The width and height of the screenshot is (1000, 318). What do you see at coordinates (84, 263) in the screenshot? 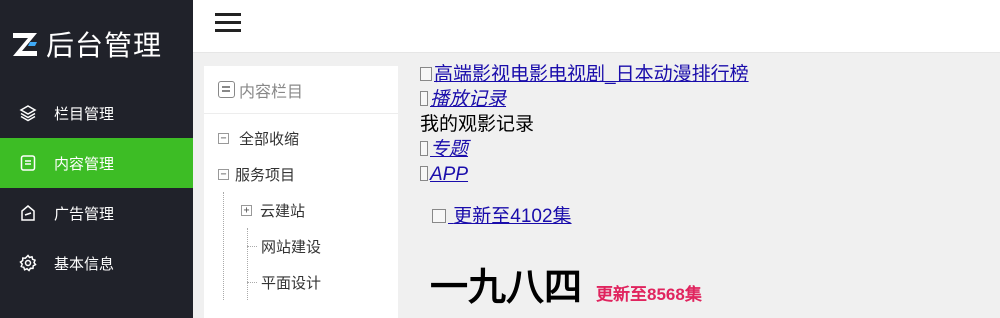
I see `sidebar-item-label: 基本信息` at bounding box center [84, 263].